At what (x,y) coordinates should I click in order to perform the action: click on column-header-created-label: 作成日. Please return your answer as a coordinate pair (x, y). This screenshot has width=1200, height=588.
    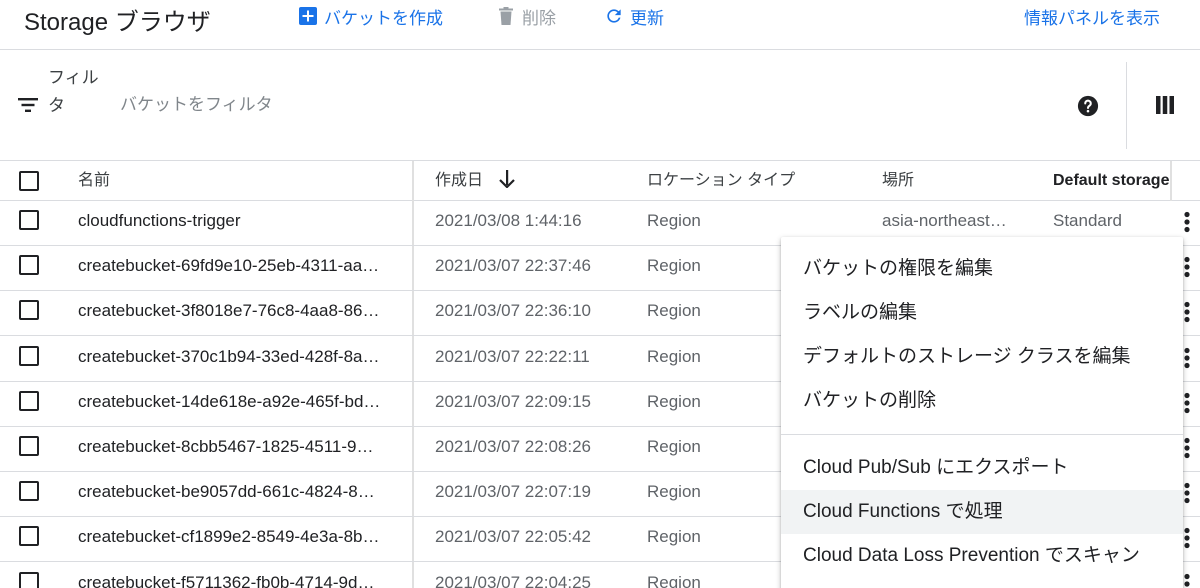
    Looking at the image, I should click on (459, 180).